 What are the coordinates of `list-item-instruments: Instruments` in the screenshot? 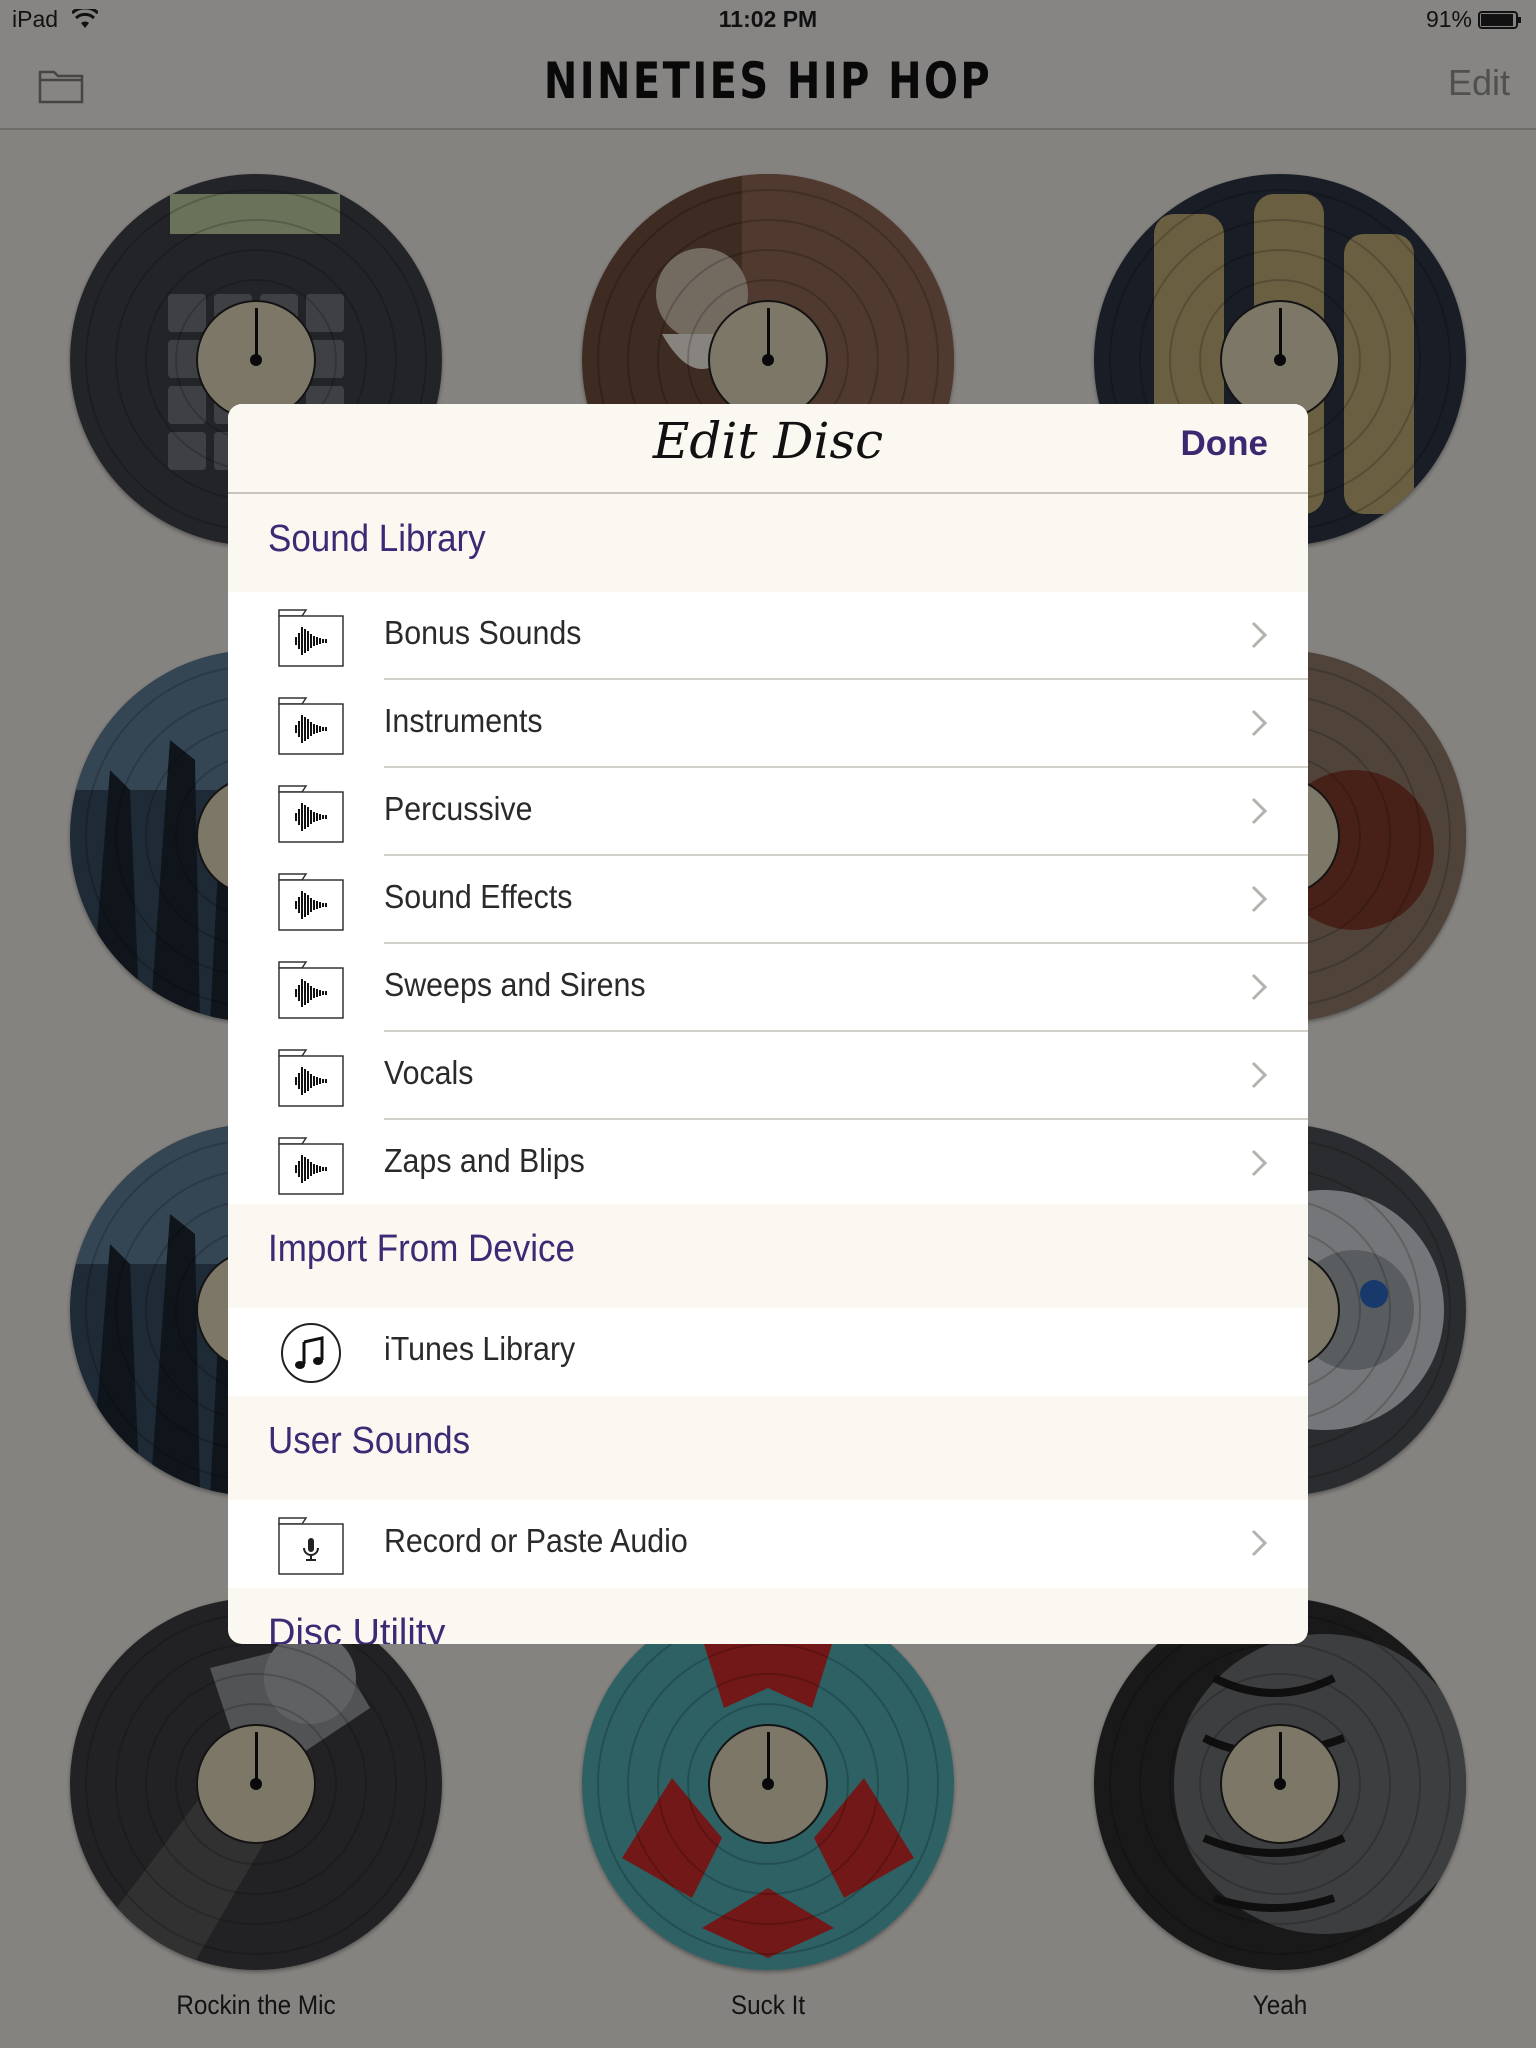 It's located at (768, 724).